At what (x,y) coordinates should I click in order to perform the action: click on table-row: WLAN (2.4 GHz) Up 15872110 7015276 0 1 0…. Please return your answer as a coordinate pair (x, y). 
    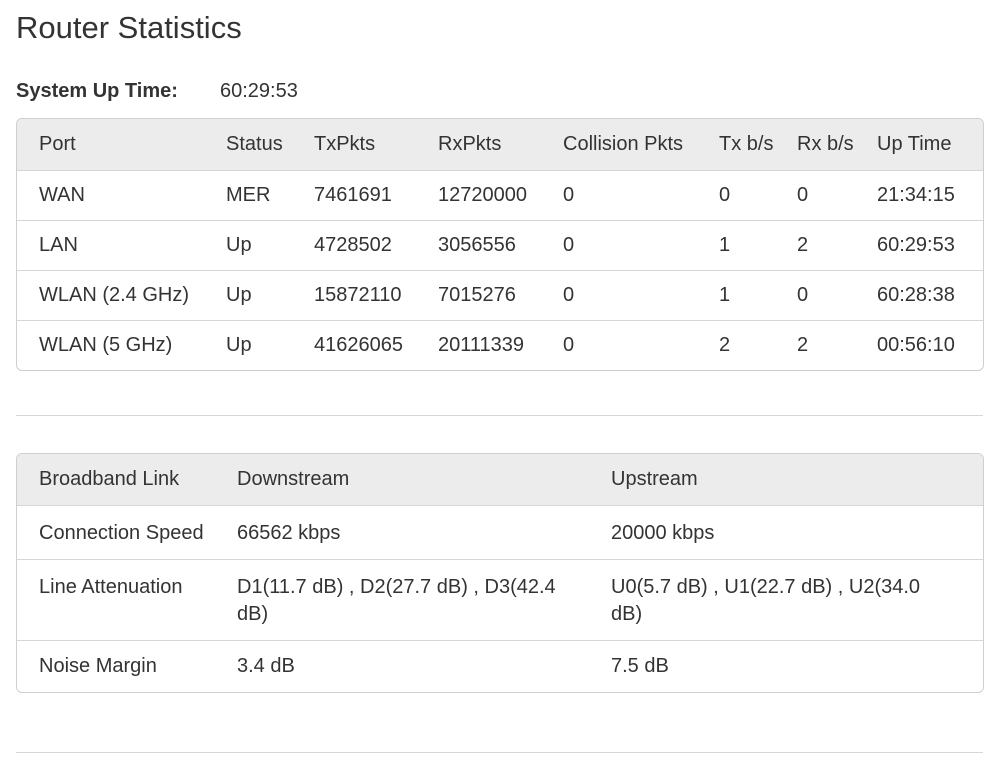
    Looking at the image, I should click on (500, 295).